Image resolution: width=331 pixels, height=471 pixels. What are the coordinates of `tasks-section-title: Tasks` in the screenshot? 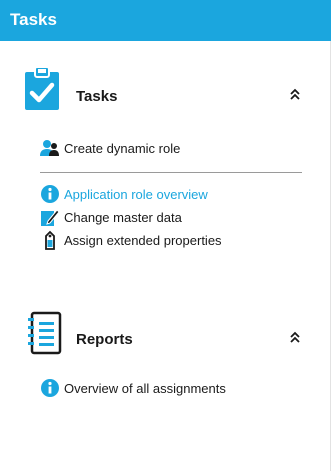 It's located at (97, 96).